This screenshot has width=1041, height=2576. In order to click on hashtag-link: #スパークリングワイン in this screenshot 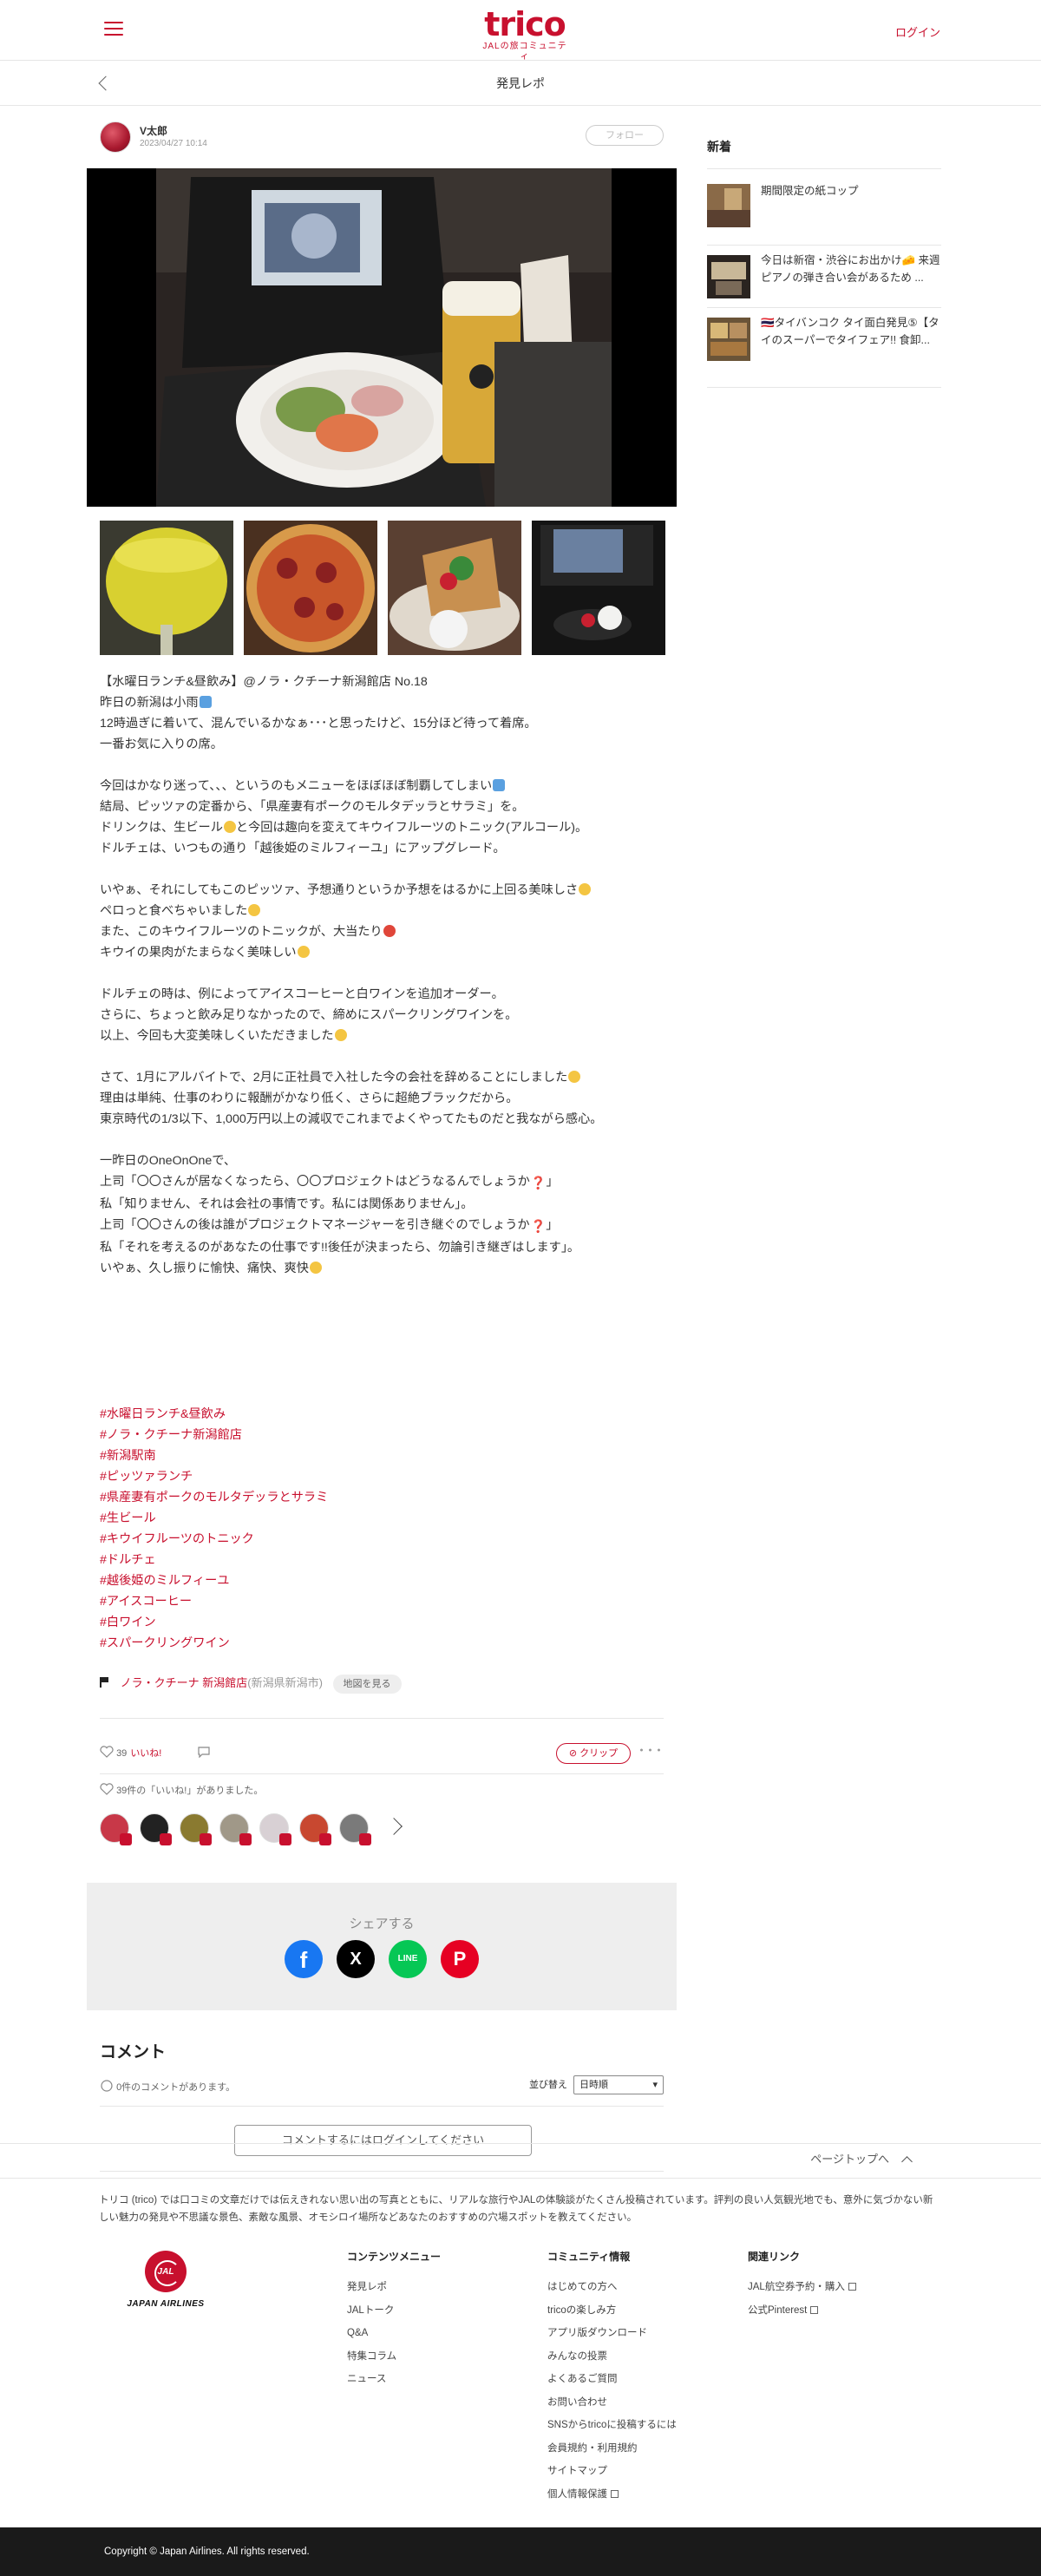, I will do `click(386, 1643)`.